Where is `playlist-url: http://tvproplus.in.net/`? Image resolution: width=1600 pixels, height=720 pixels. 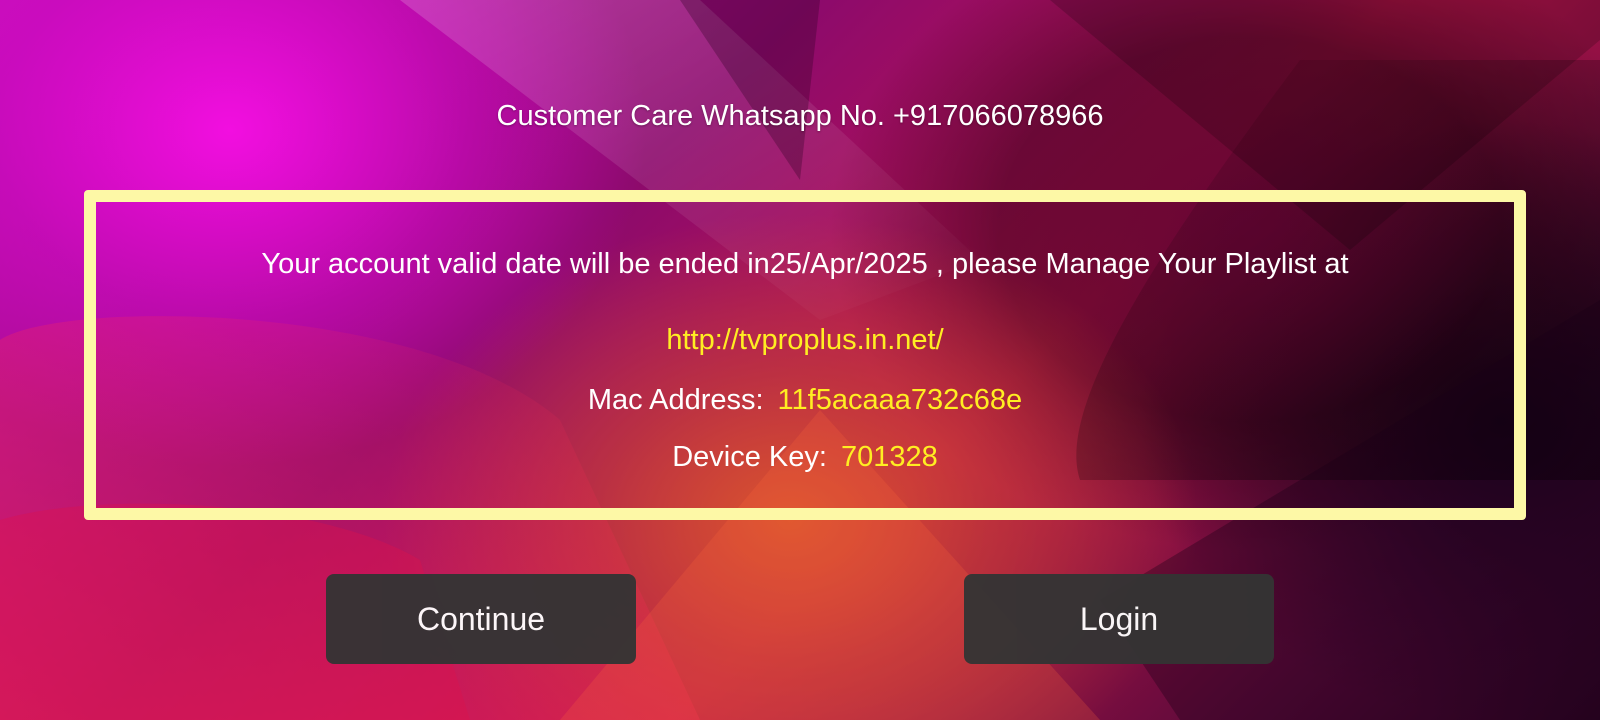 playlist-url: http://tvproplus.in.net/ is located at coordinates (805, 340).